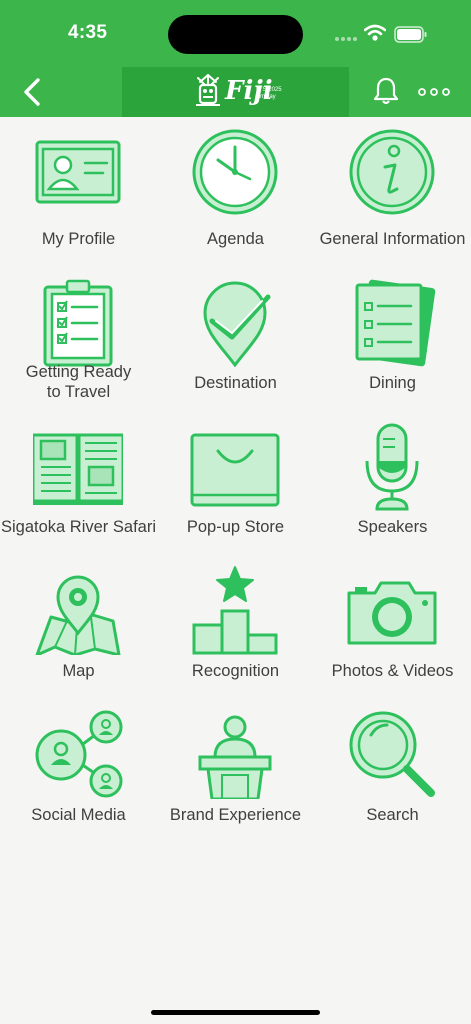 This screenshot has width=471, height=1024. What do you see at coordinates (78, 469) in the screenshot?
I see `open-book-icon` at bounding box center [78, 469].